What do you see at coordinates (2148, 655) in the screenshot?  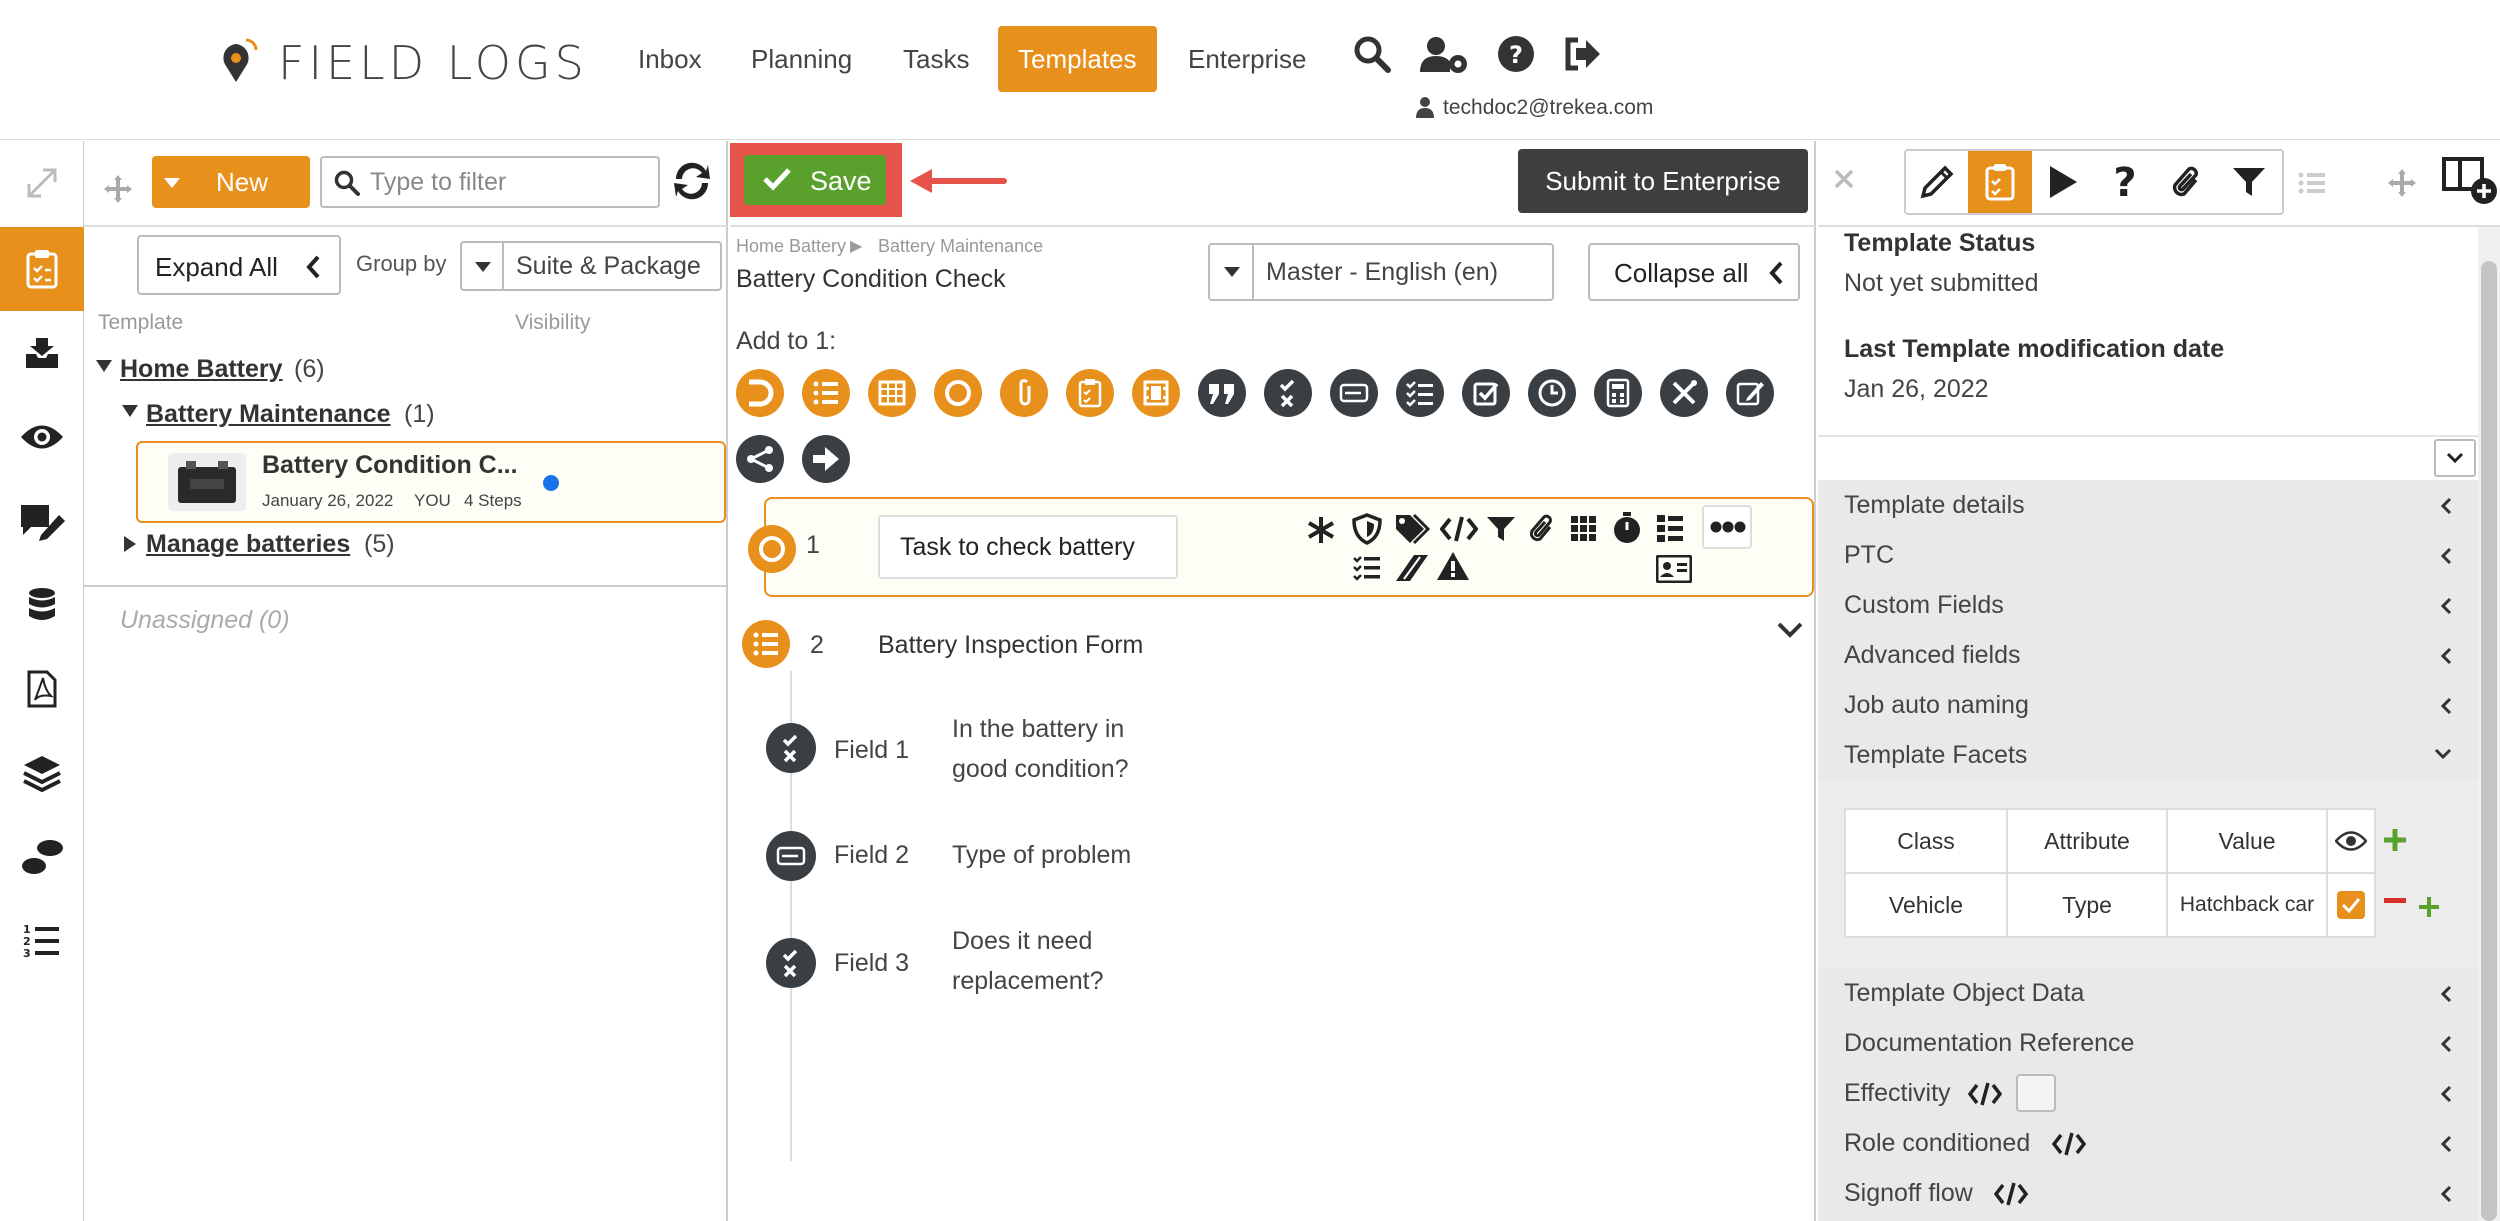 I see `section-advanced-fields: Advanced fields` at bounding box center [2148, 655].